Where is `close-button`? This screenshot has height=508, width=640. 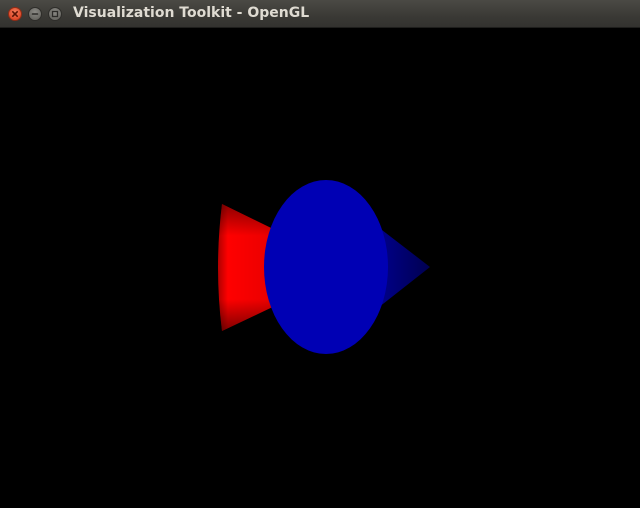
close-button is located at coordinates (15, 14).